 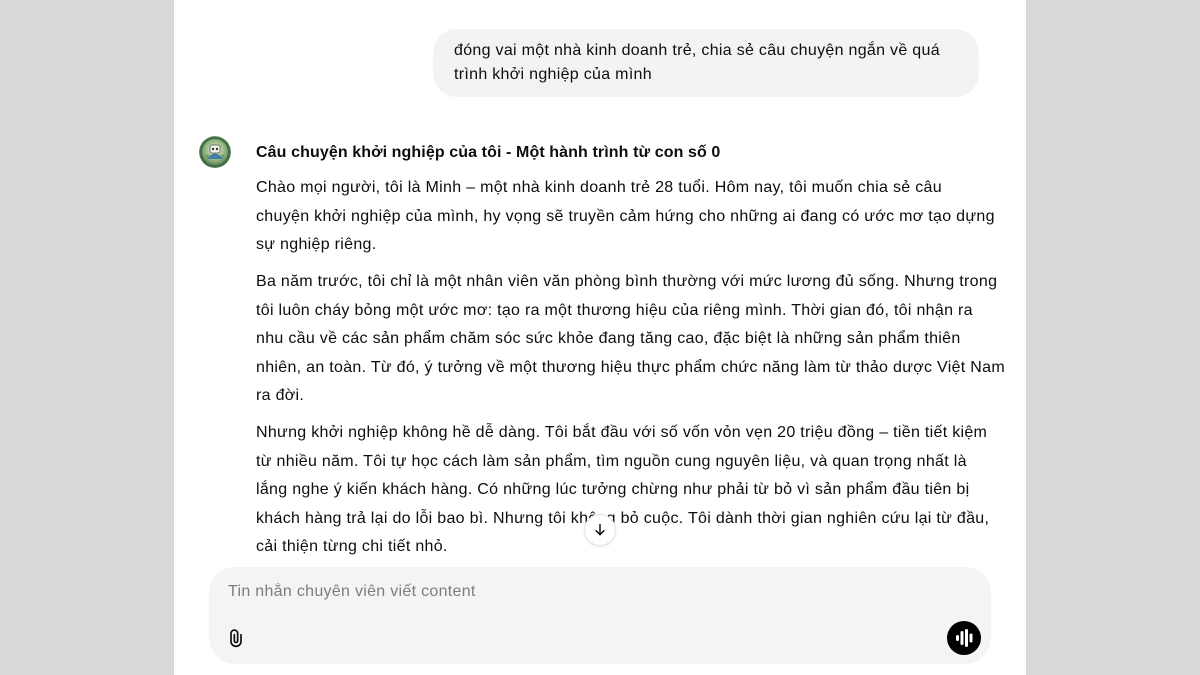 I want to click on paperclip-icon, so click(x=236, y=638).